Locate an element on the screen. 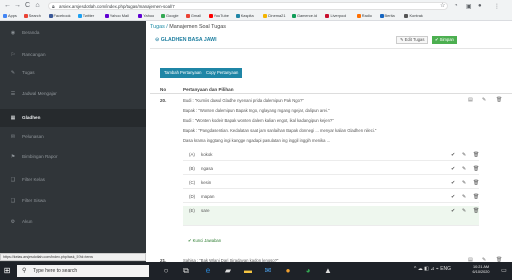  copy-question-button: Copy Pertanyaan is located at coordinates (222, 73).